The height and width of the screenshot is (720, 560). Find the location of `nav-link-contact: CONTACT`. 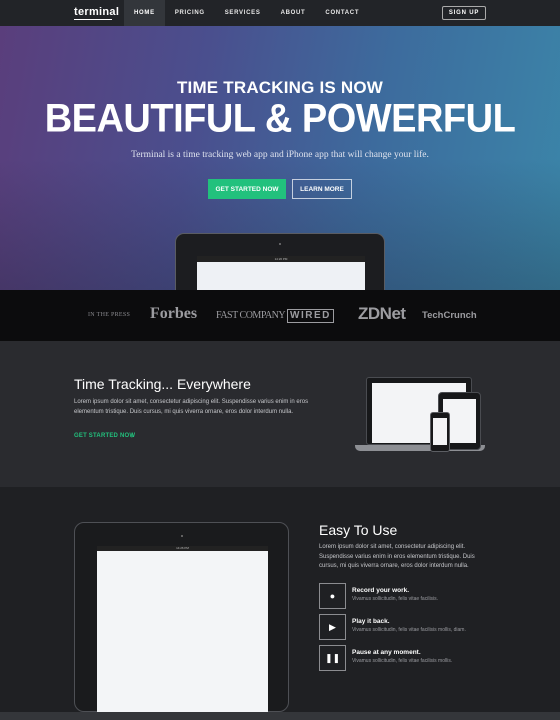

nav-link-contact: CONTACT is located at coordinates (342, 13).